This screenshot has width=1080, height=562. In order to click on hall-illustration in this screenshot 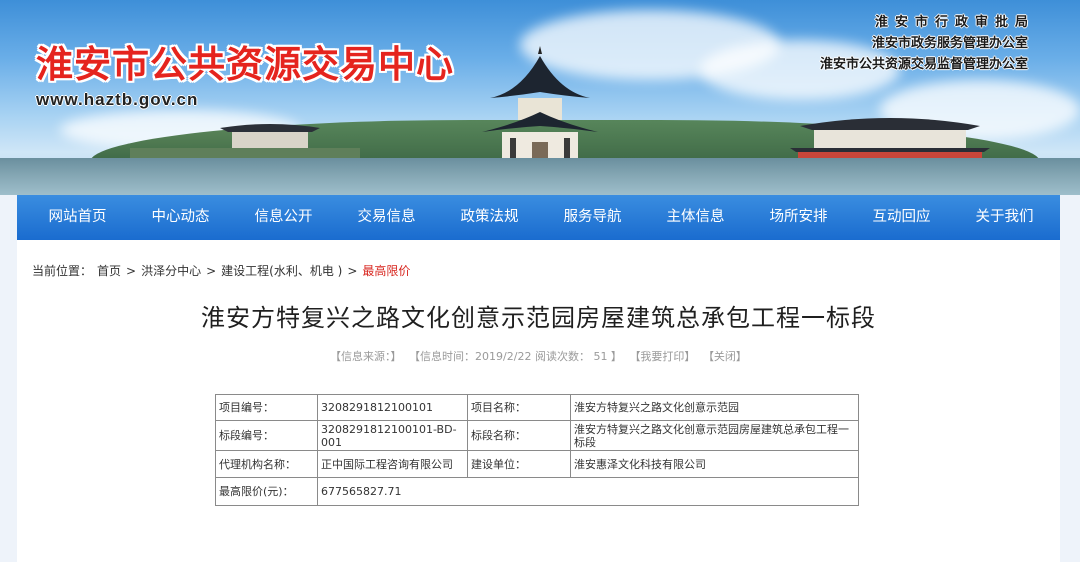, I will do `click(890, 141)`.